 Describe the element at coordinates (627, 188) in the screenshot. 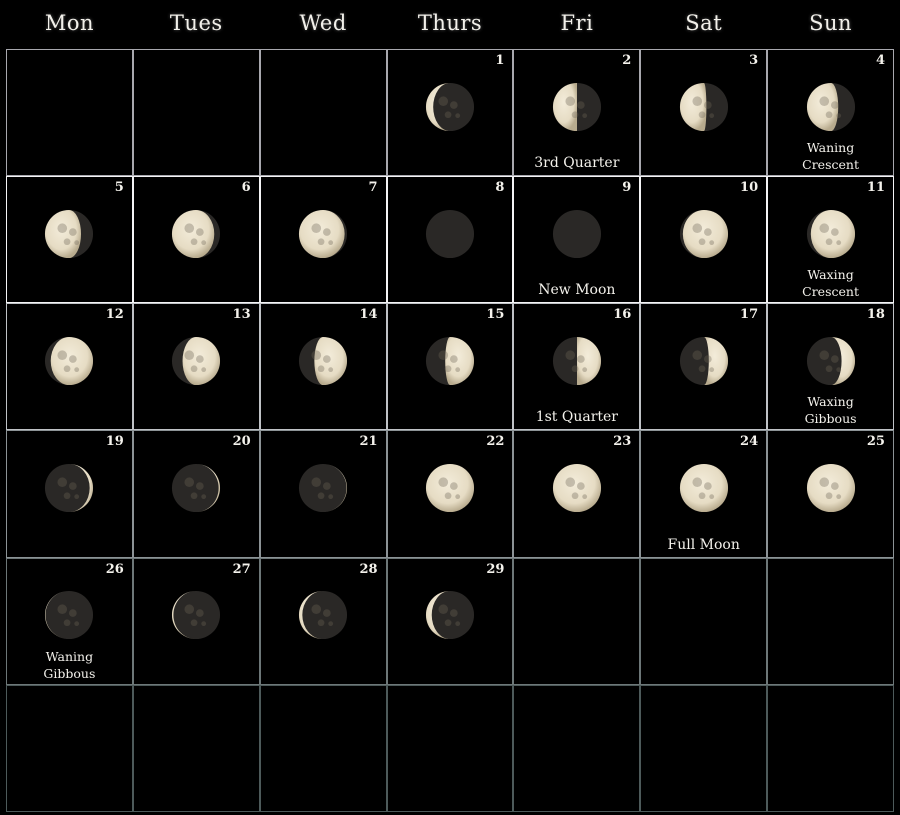

I see `day-number: 9` at that location.